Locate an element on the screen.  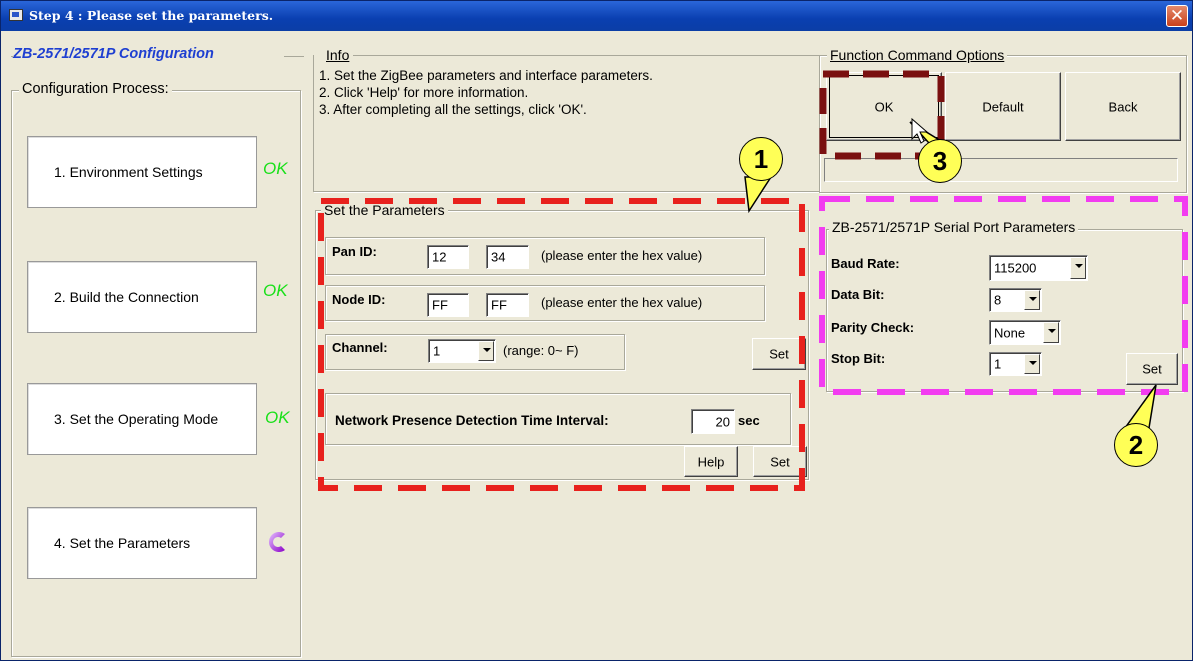
callout-3: 3 is located at coordinates (940, 161).